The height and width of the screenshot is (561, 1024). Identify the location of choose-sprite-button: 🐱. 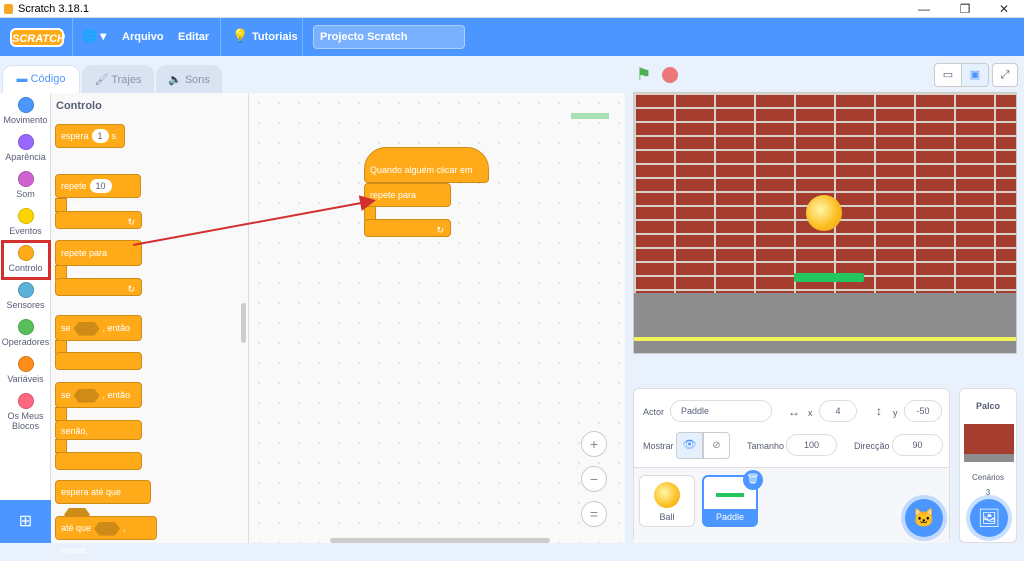
(924, 518).